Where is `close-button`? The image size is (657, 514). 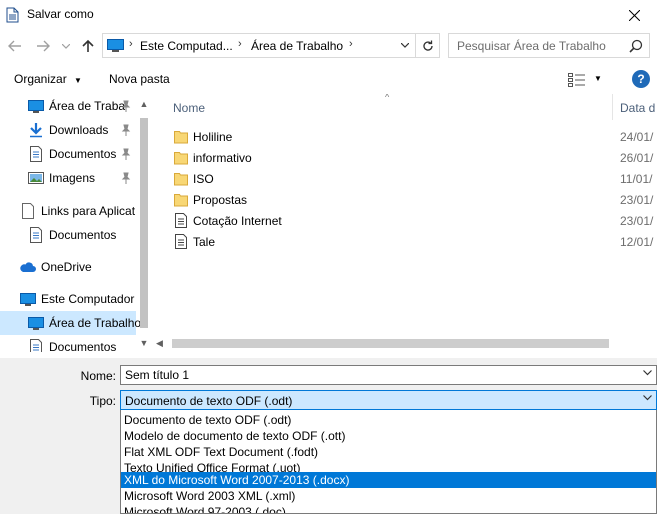 close-button is located at coordinates (634, 15).